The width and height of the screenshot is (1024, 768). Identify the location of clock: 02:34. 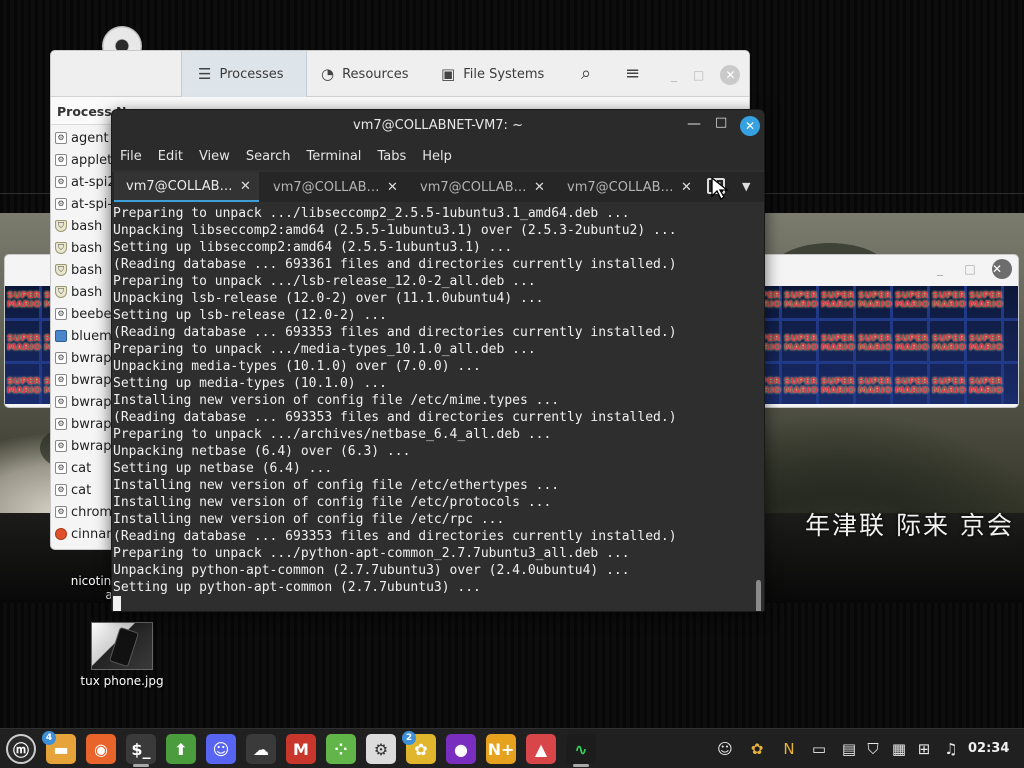
(988, 748).